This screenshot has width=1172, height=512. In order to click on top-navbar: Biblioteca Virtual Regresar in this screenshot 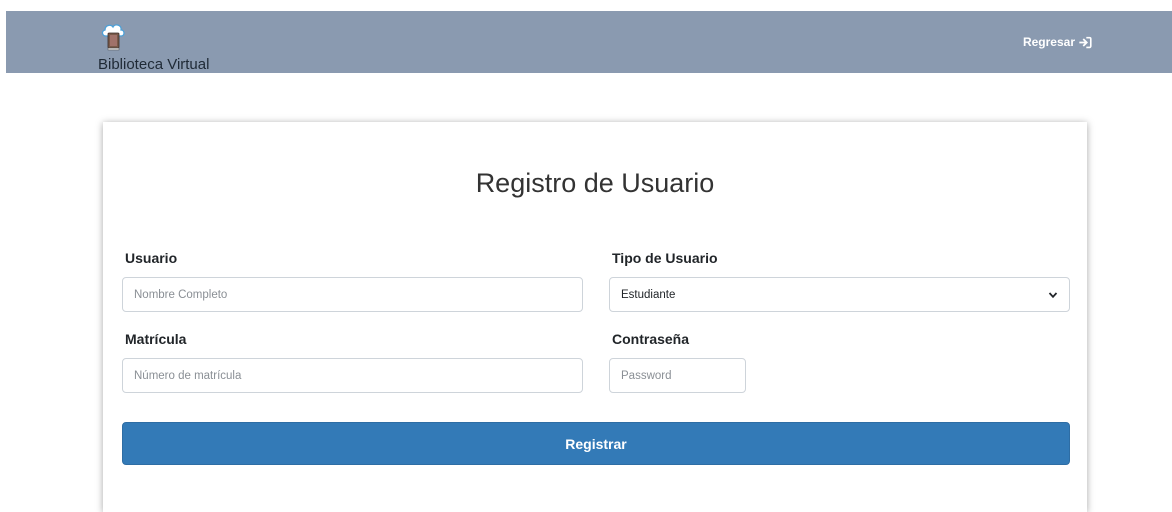, I will do `click(589, 42)`.